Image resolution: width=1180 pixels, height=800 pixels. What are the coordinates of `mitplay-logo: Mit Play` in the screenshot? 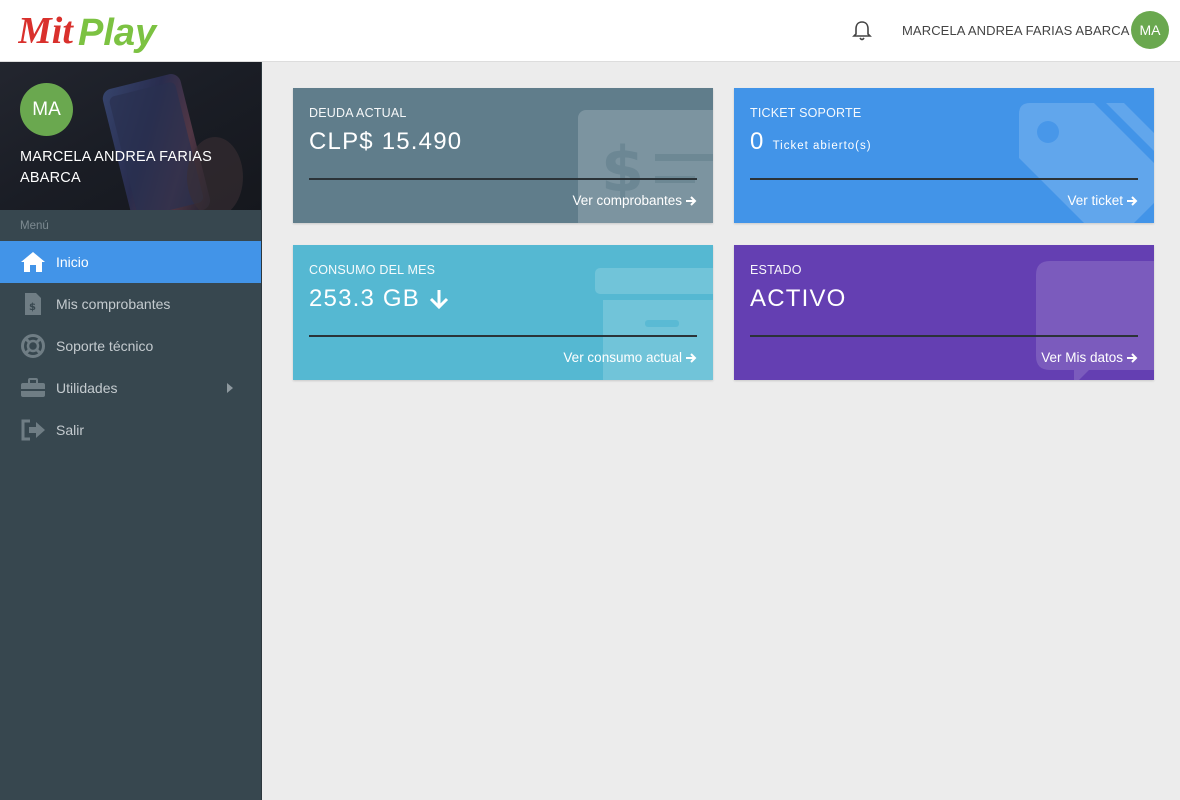 It's located at (90, 31).